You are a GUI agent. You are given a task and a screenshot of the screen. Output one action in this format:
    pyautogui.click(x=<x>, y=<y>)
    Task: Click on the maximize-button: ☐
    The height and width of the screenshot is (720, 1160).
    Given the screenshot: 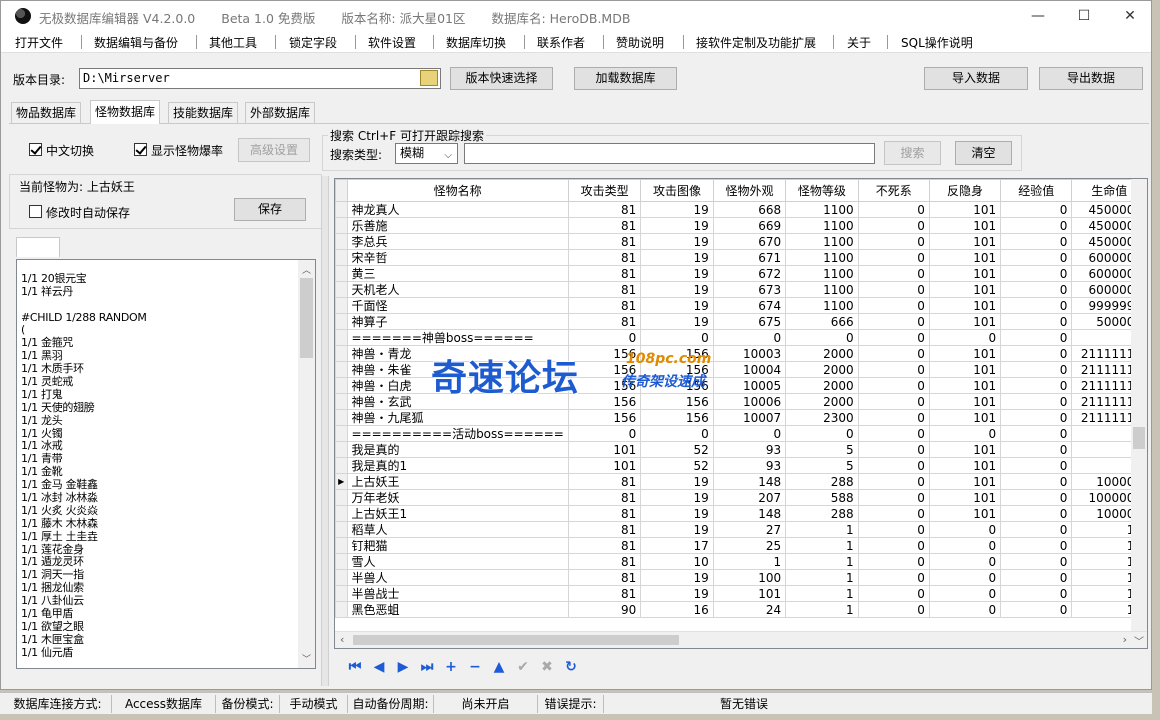 What is the action you would take?
    pyautogui.click(x=1084, y=16)
    